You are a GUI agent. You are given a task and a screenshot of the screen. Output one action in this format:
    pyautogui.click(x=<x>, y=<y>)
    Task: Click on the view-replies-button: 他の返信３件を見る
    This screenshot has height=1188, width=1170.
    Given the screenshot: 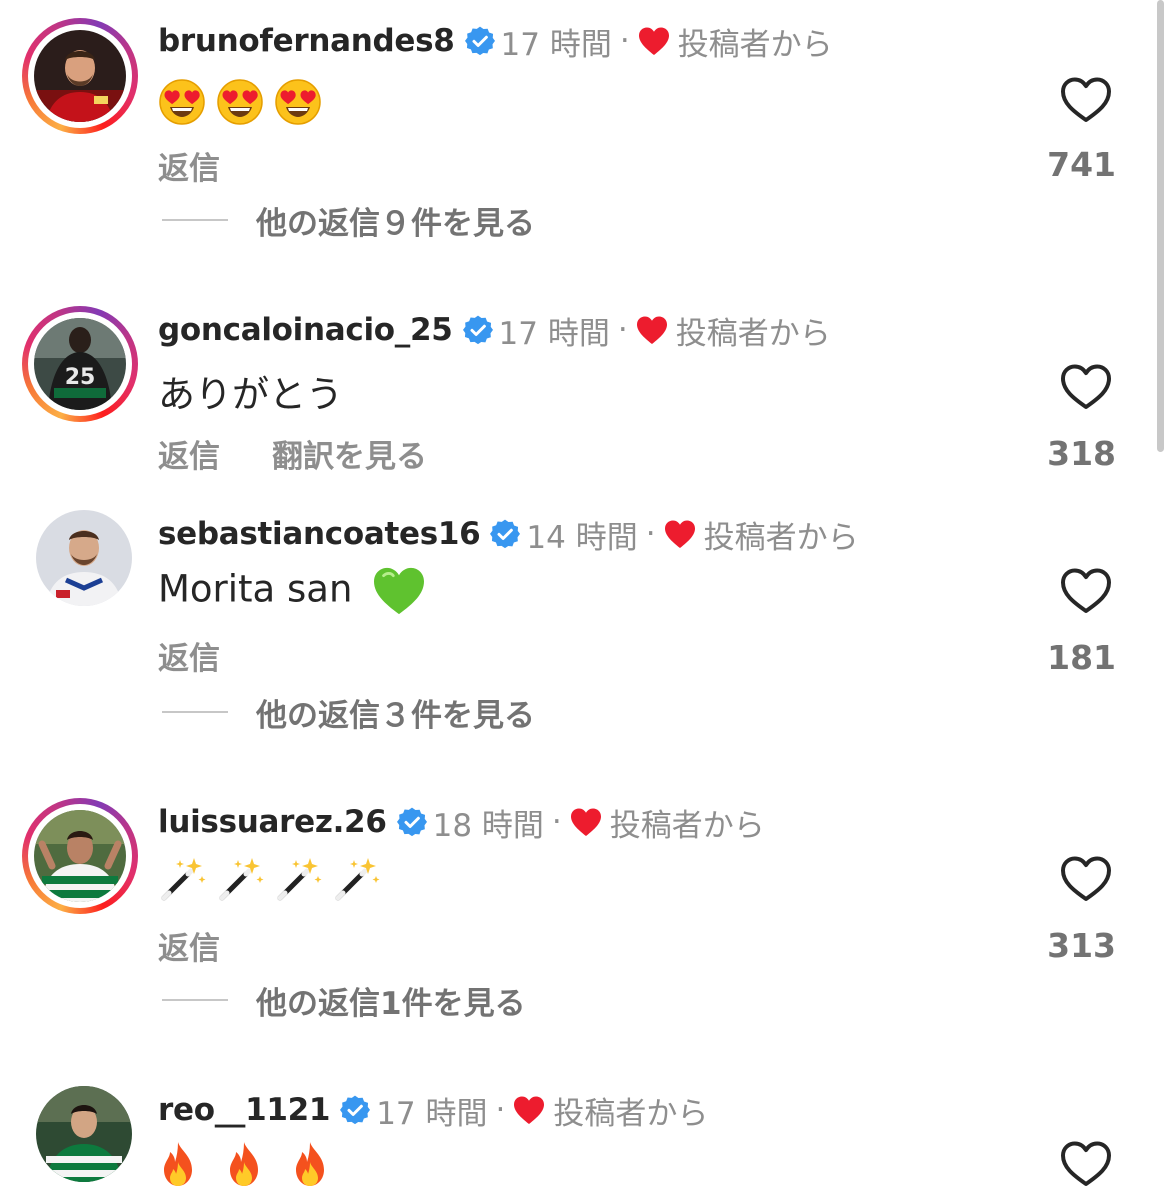 What is the action you would take?
    pyautogui.click(x=348, y=713)
    